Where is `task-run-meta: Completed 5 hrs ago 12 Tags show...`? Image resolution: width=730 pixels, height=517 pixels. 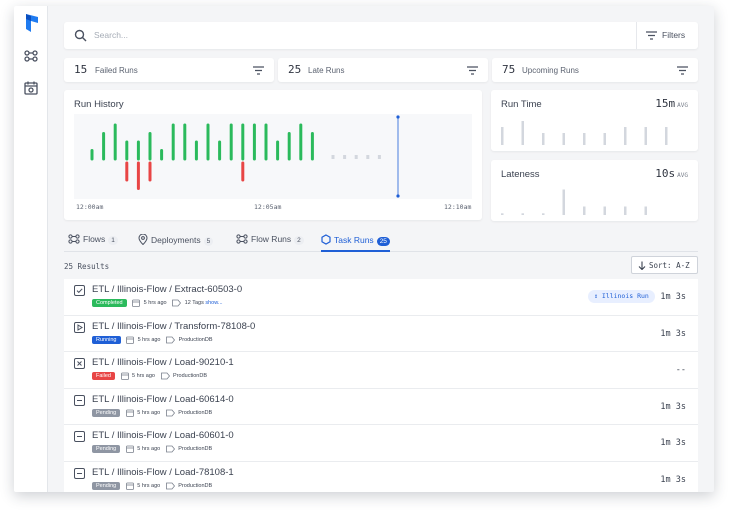 task-run-meta: Completed 5 hrs ago 12 Tags show... is located at coordinates (157, 304).